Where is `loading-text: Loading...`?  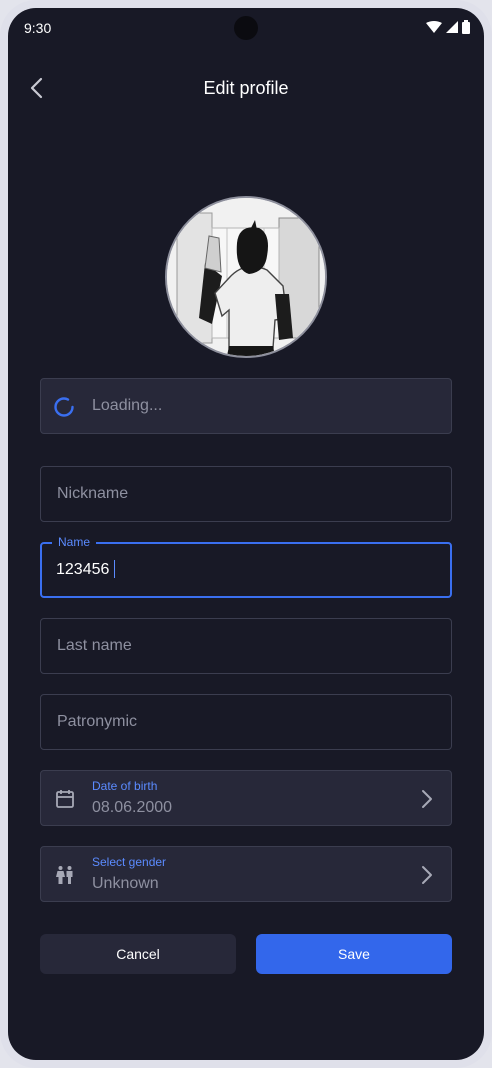
loading-text: Loading... is located at coordinates (127, 405).